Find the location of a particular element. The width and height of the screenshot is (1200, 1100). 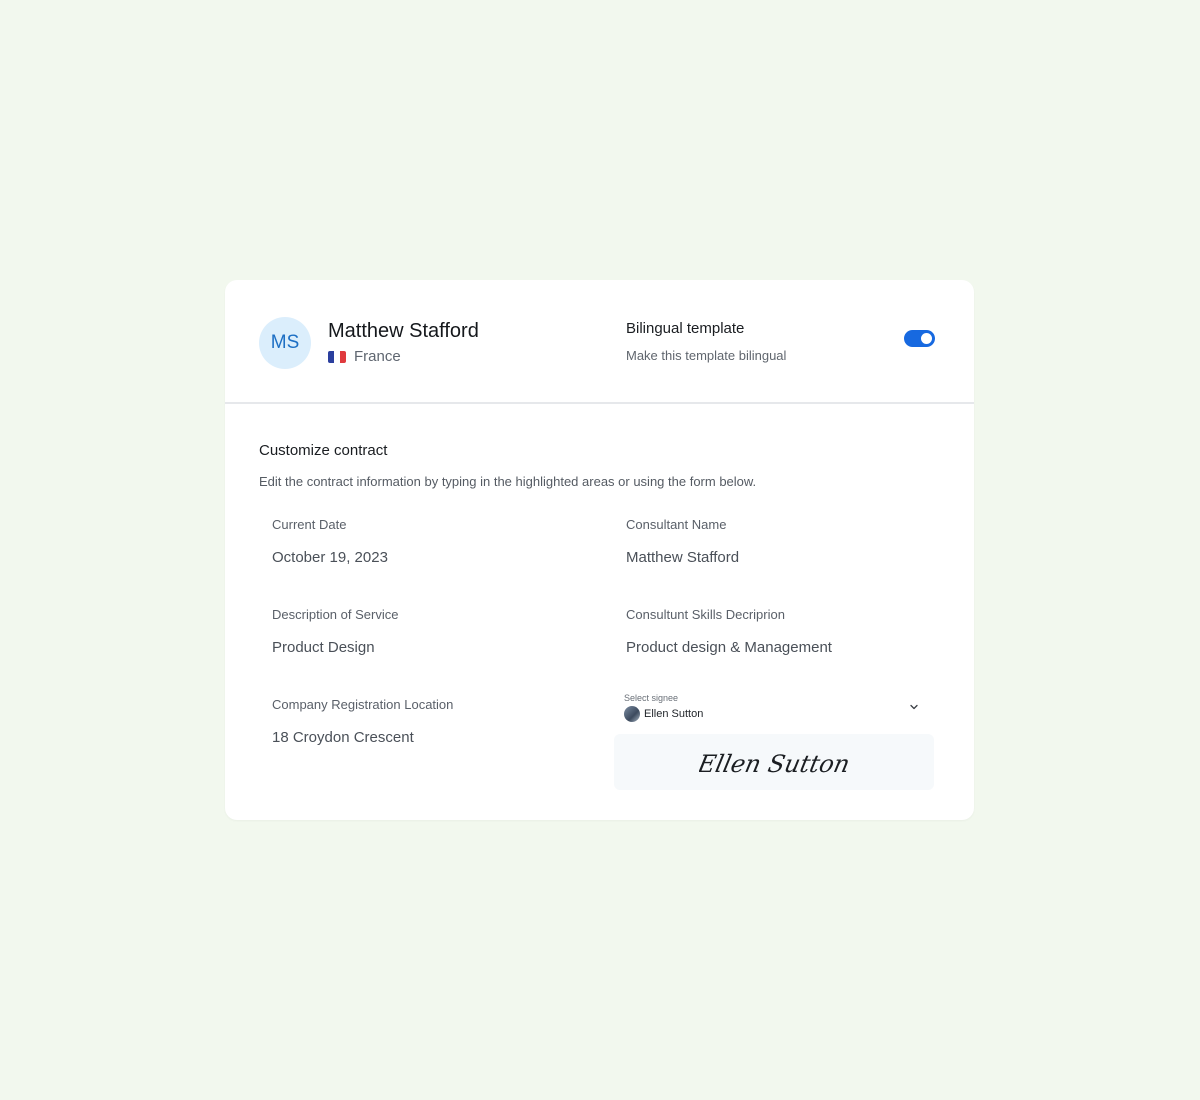

skills-field: Product design & Management is located at coordinates (729, 647).